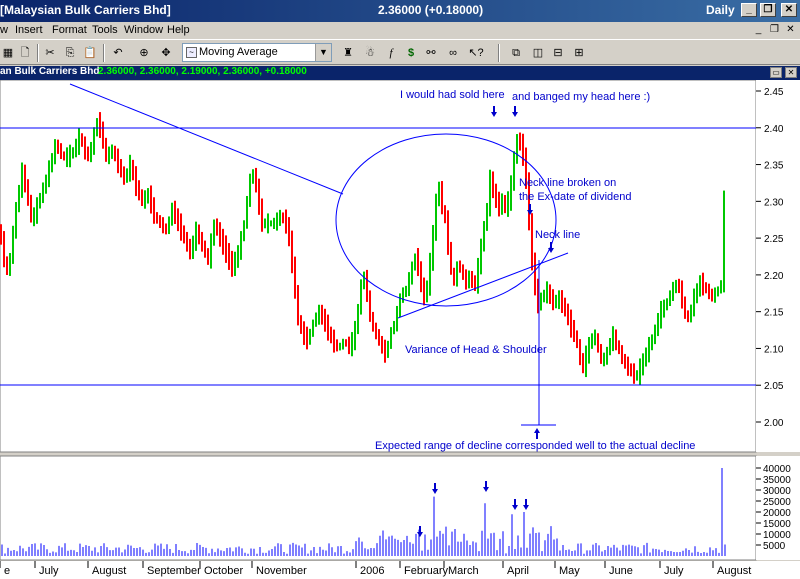 This screenshot has height=579, width=800. Describe the element at coordinates (105, 30) in the screenshot. I see `menu-tools: Tools` at that location.